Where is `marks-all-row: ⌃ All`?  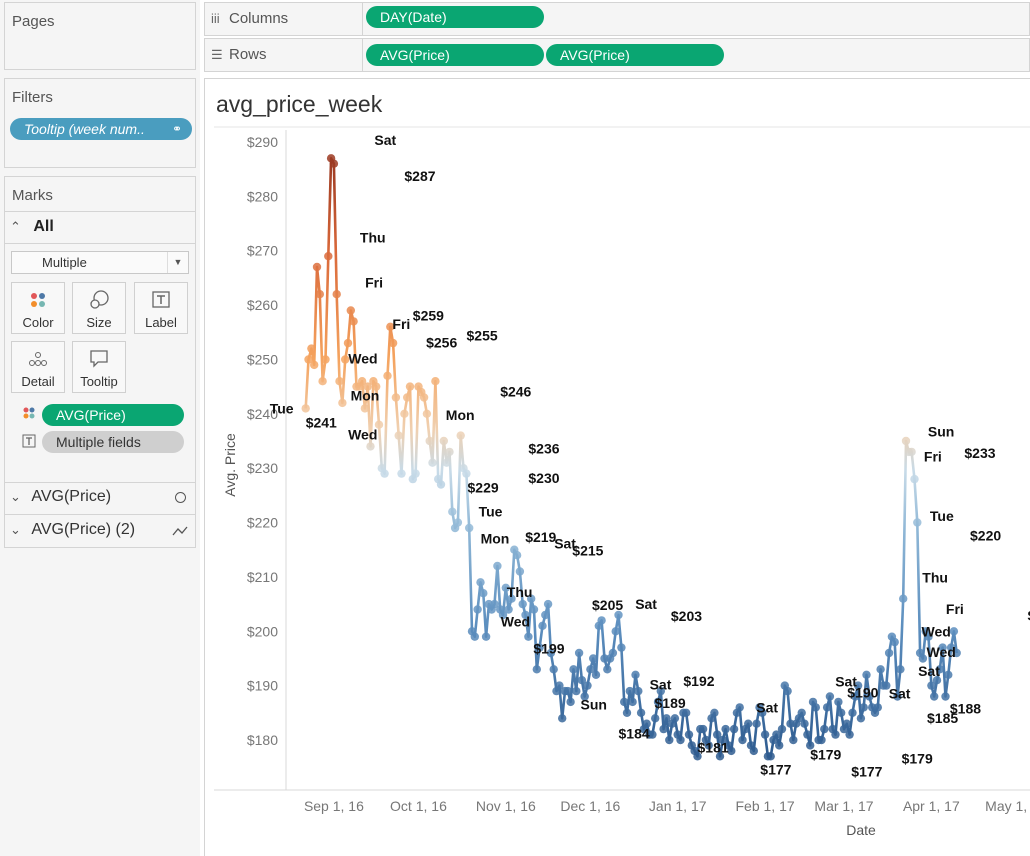
marks-all-row: ⌃ All is located at coordinates (32, 227).